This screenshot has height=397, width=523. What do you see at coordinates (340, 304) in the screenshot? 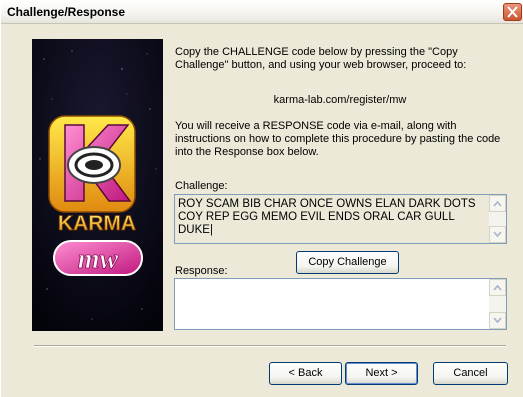
I see `response-field` at bounding box center [340, 304].